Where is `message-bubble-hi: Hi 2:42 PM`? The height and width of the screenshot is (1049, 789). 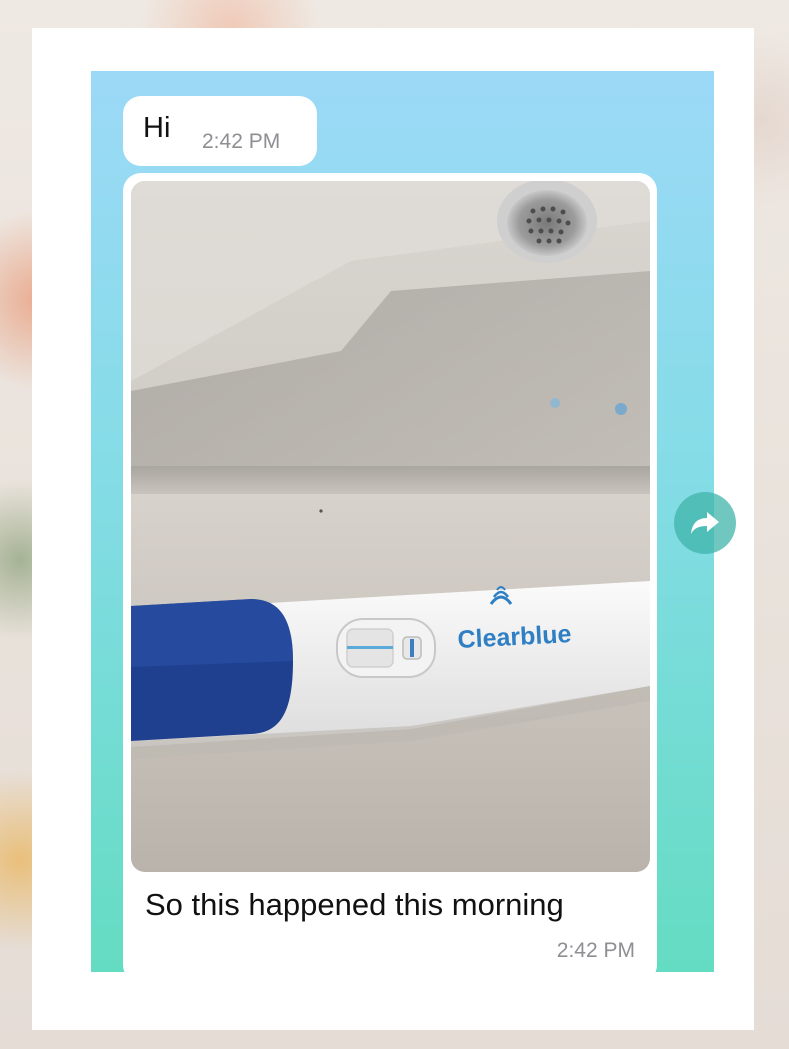
message-bubble-hi: Hi 2:42 PM is located at coordinates (220, 131).